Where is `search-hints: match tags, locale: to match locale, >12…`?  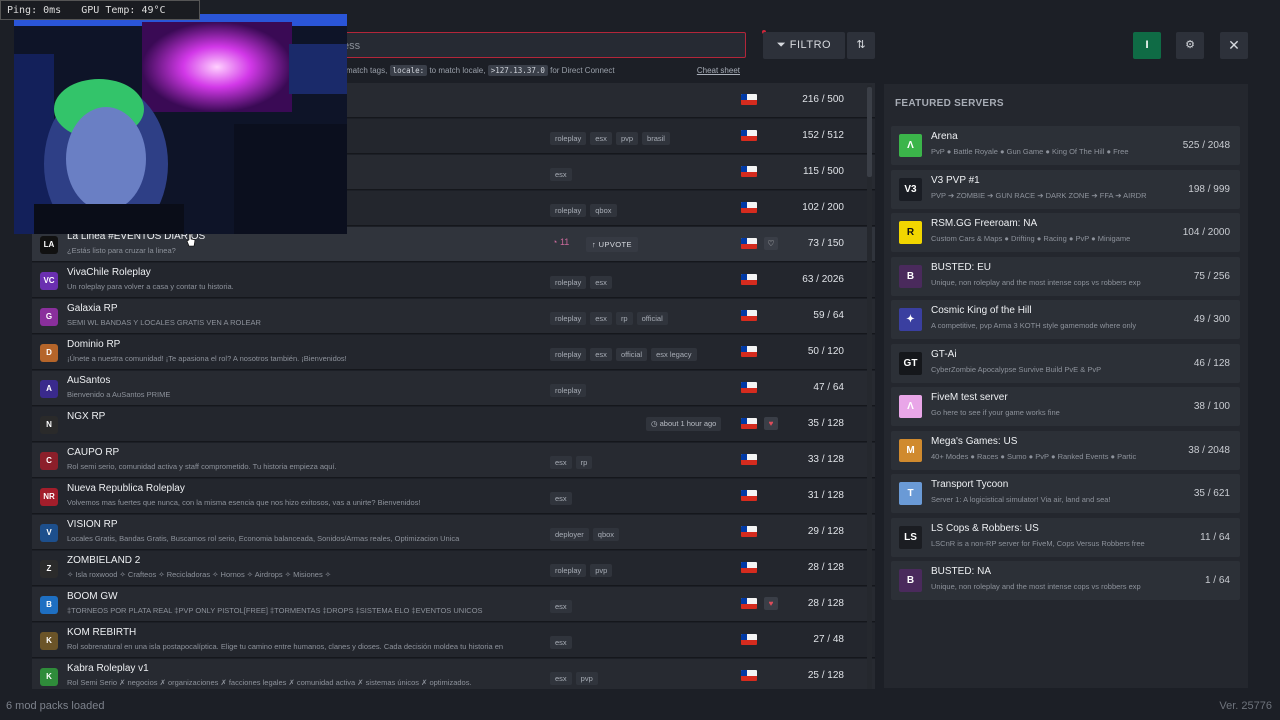
search-hints: match tags, locale: to match locale, >12… is located at coordinates (546, 71).